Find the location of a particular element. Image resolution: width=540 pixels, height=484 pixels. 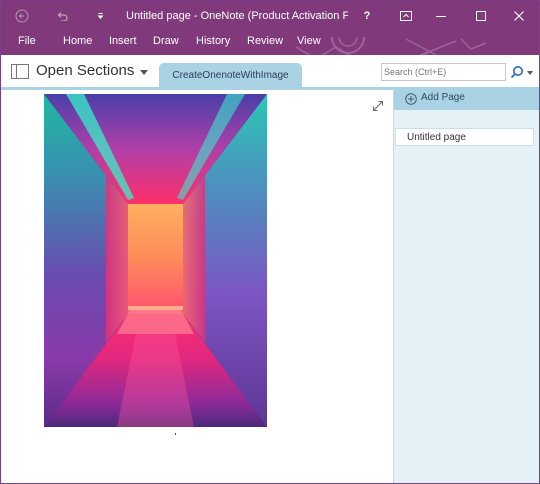

tab-draw: Draw is located at coordinates (166, 41).